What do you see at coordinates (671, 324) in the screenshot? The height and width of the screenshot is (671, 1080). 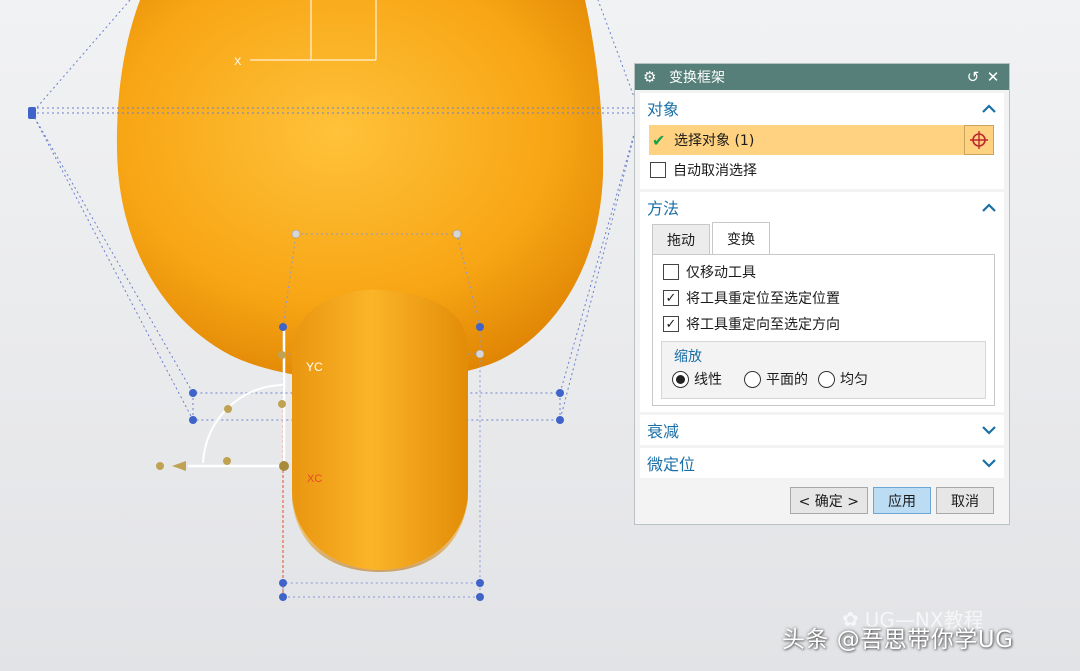 I see `reorient-tool-checkbox: ✓` at bounding box center [671, 324].